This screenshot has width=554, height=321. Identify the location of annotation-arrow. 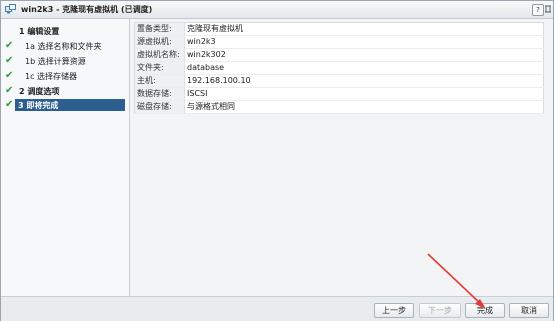
(456, 281).